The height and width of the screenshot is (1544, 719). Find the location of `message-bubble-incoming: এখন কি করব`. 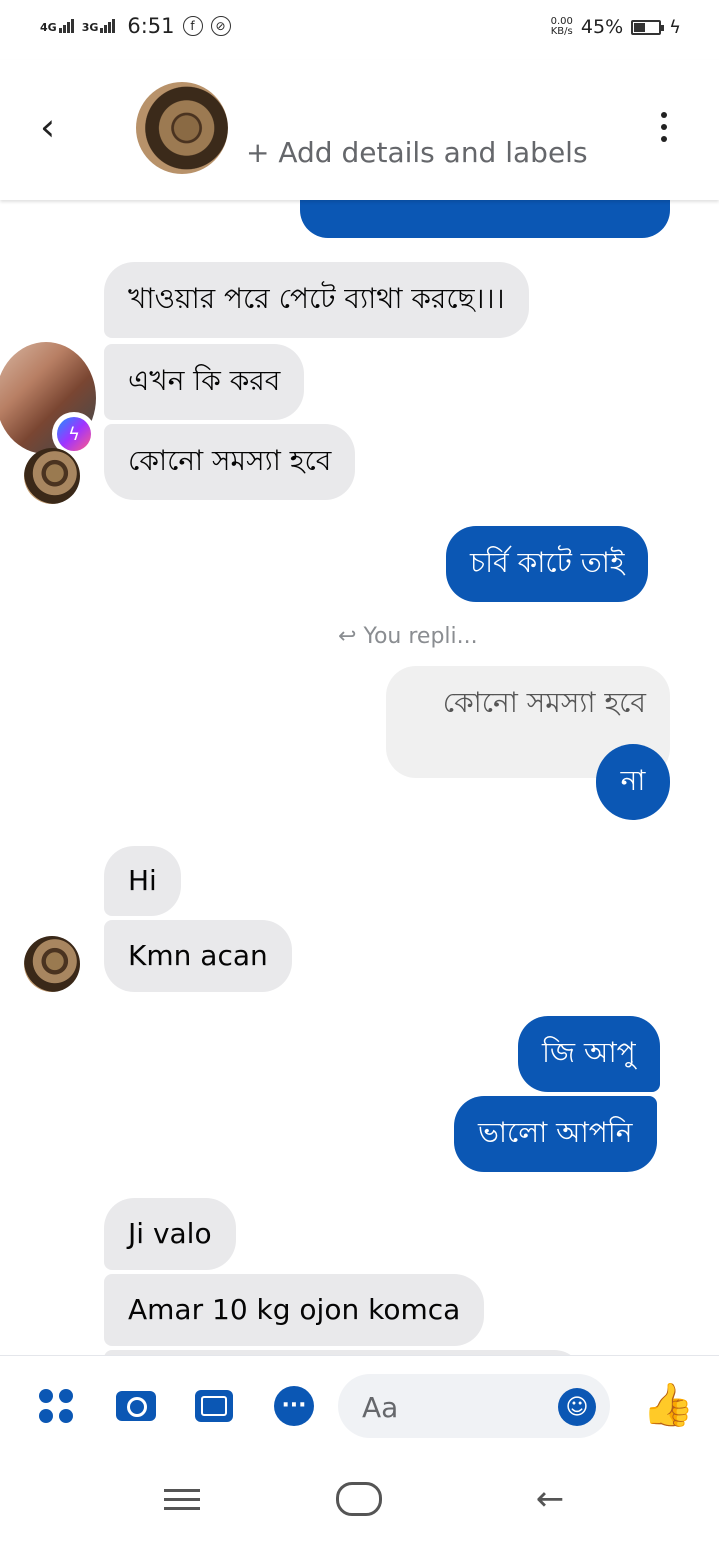

message-bubble-incoming: এখন কি করব is located at coordinates (204, 382).